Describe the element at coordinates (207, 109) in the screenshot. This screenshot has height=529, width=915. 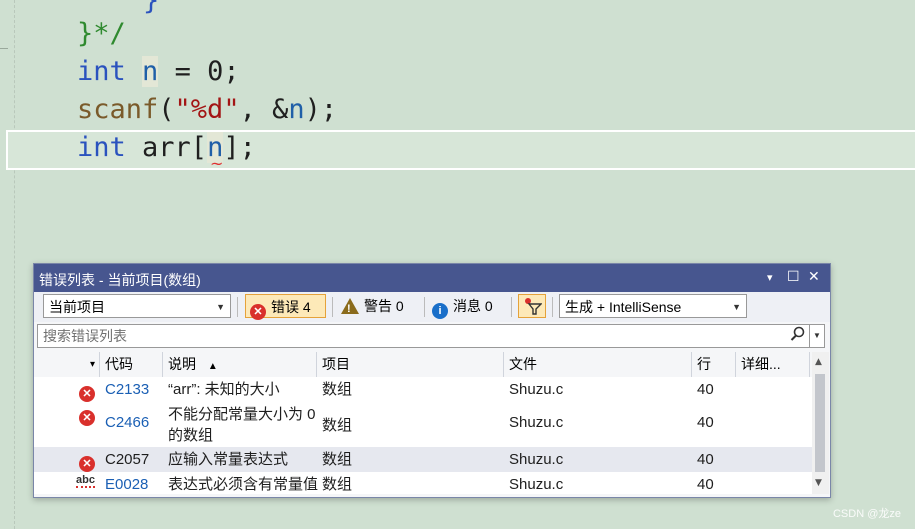
I see `code-line-scanf: scanf("%d", &n);` at that location.